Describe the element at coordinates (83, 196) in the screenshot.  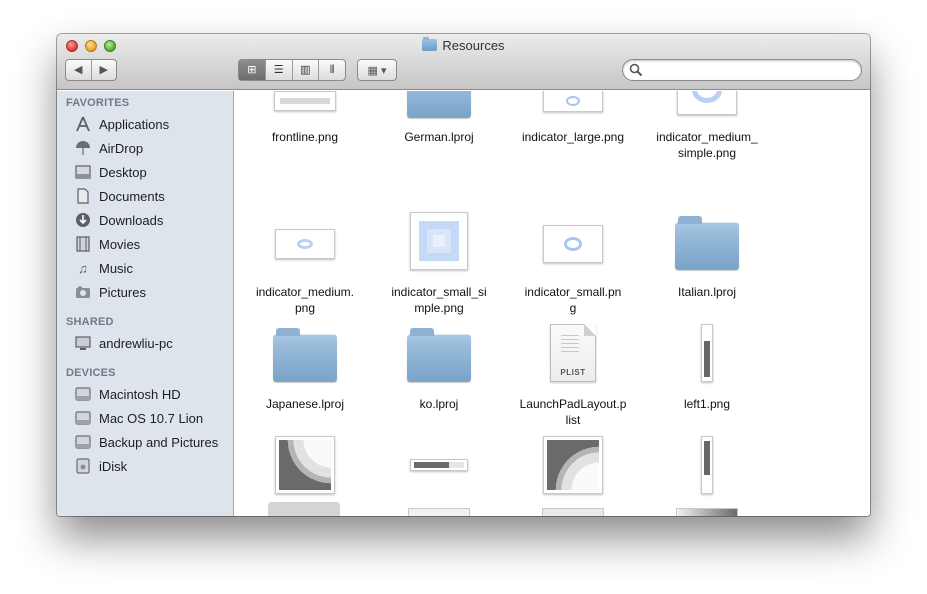
I see `documents-icon` at that location.